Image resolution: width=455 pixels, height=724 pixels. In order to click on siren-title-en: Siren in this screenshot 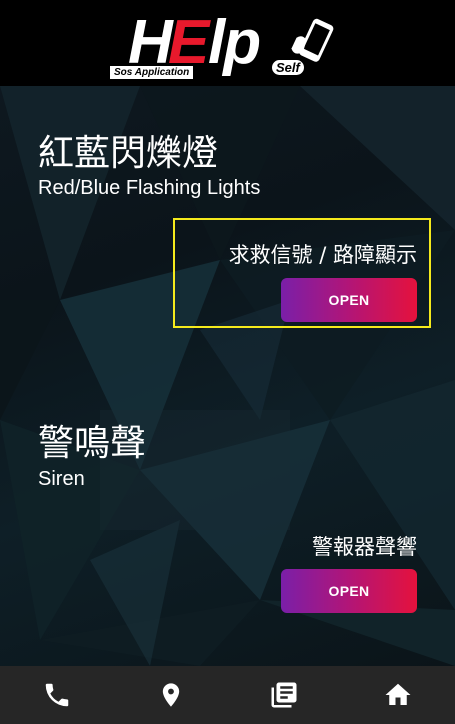, I will do `click(61, 479)`.